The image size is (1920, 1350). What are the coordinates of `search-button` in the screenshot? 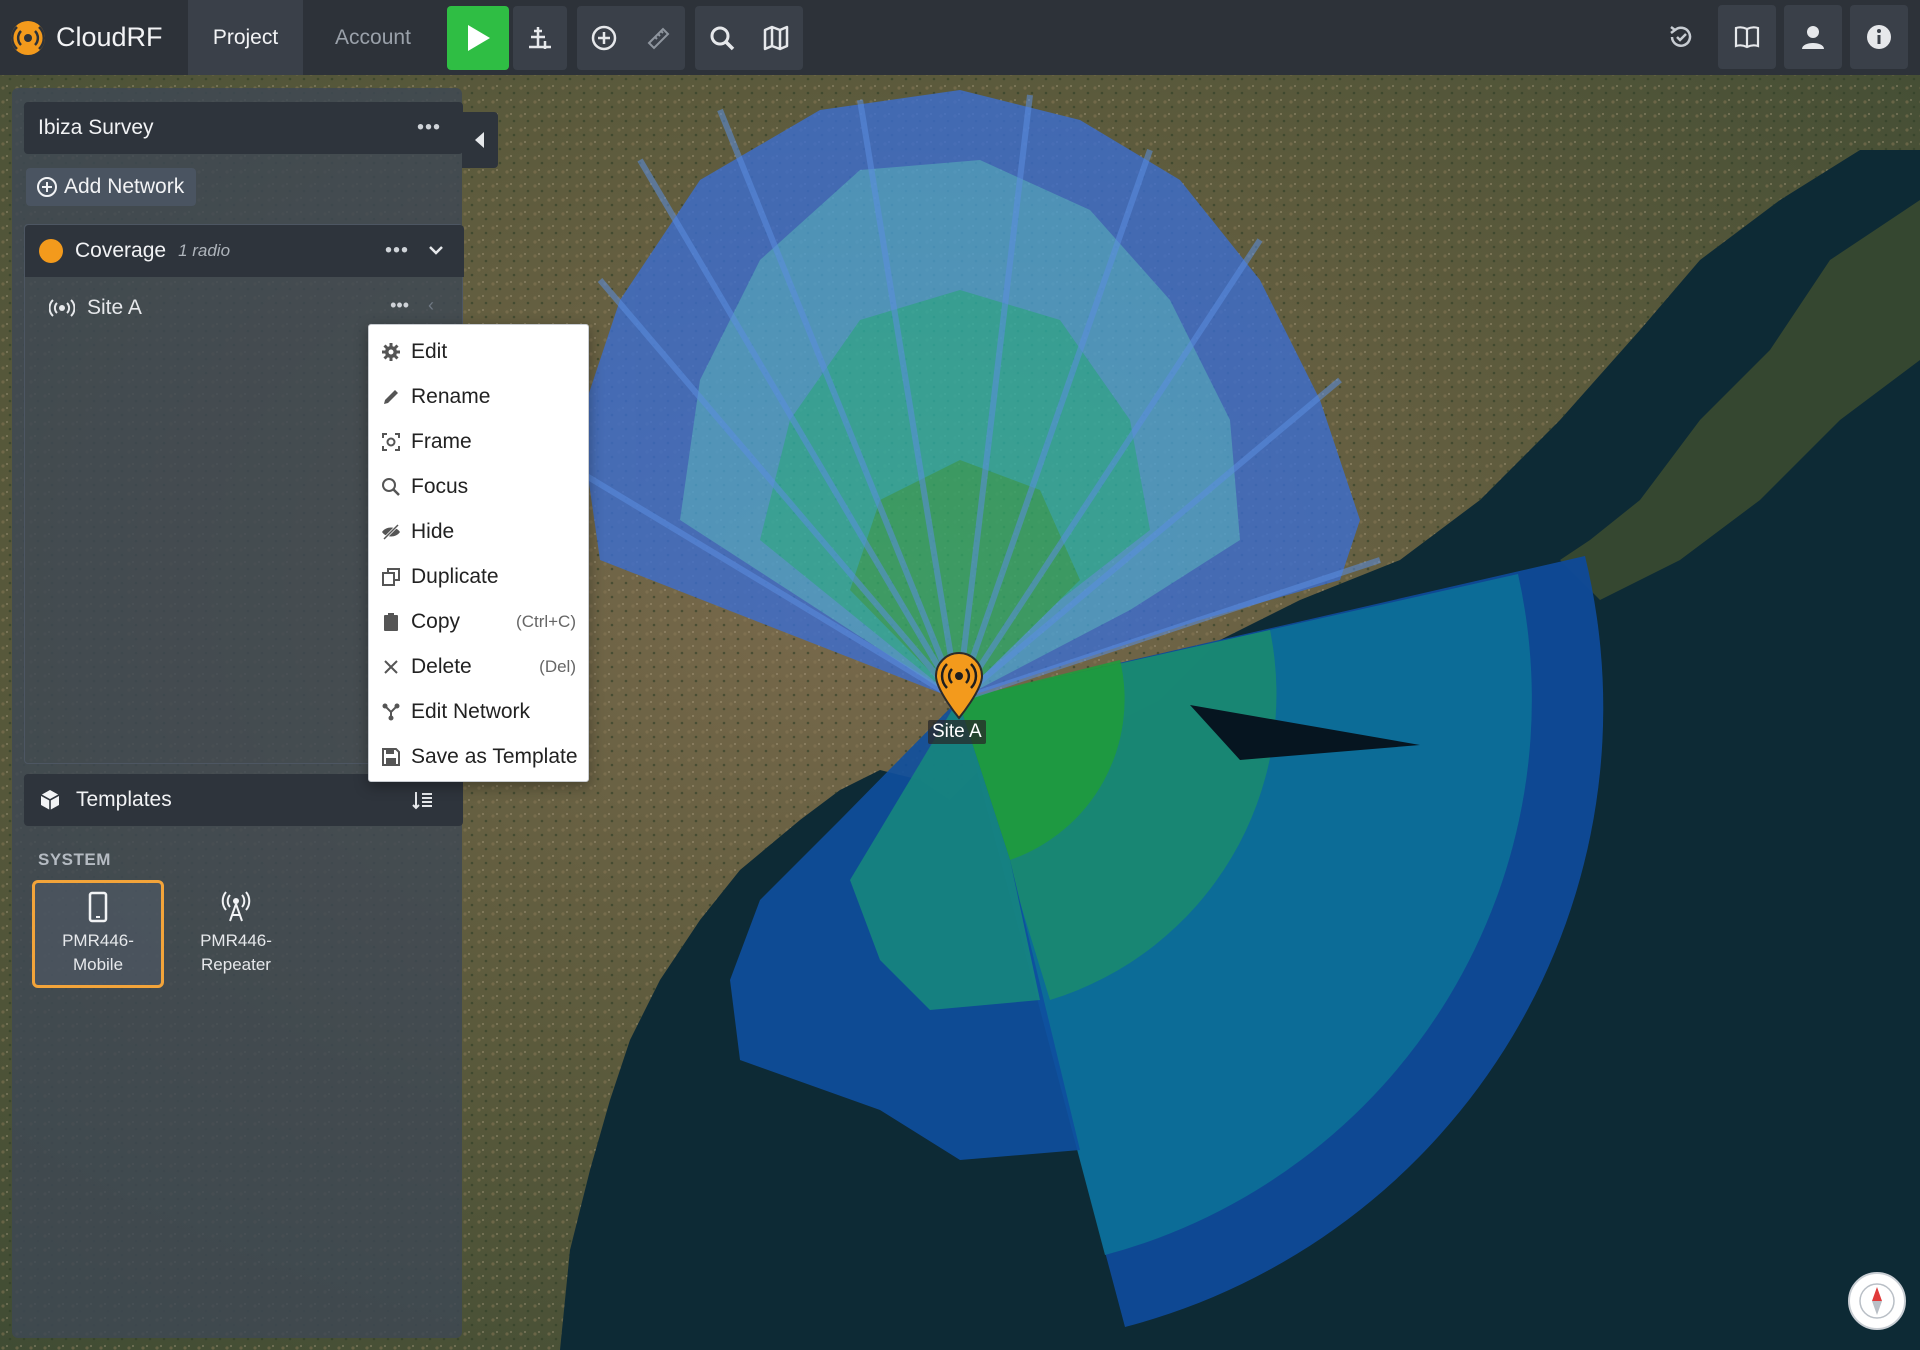 It's located at (722, 38).